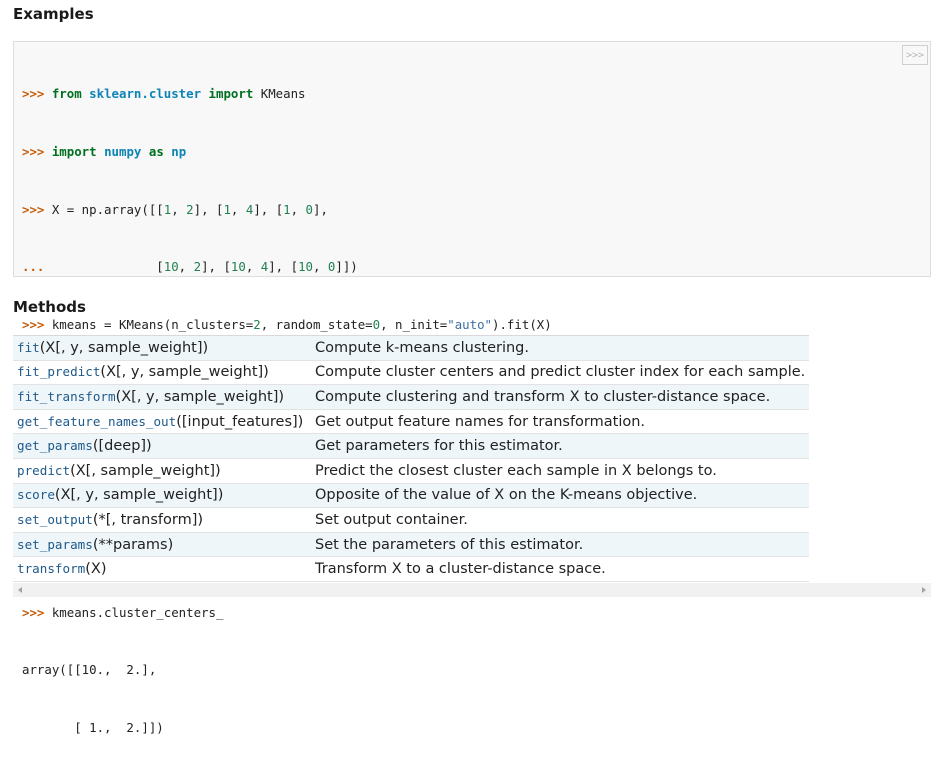 The image size is (950, 776). What do you see at coordinates (123, 151) in the screenshot?
I see `code-token: numpy` at bounding box center [123, 151].